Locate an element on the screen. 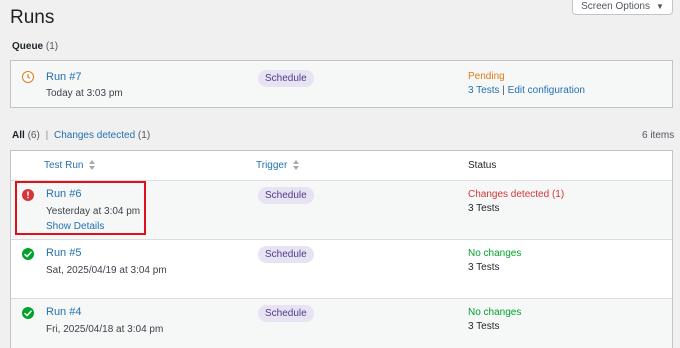 The height and width of the screenshot is (348, 680). queue-tests-link: 3 Tests is located at coordinates (484, 90).